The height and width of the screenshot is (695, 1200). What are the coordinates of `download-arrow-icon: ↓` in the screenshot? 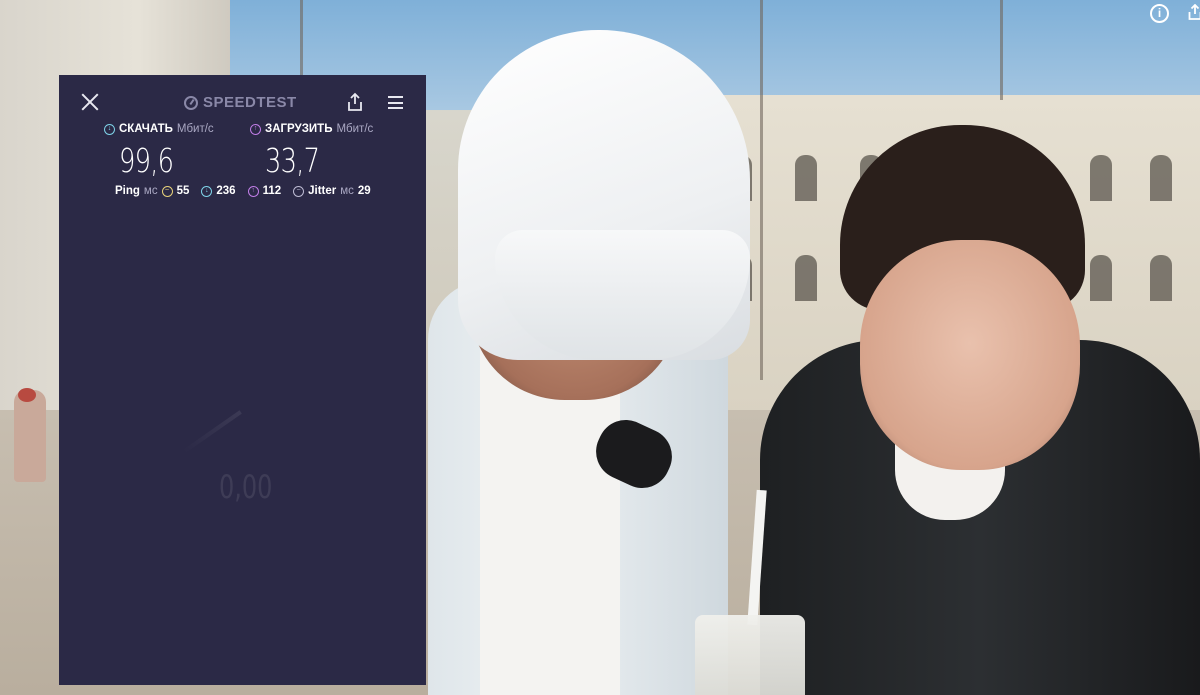 It's located at (109, 129).